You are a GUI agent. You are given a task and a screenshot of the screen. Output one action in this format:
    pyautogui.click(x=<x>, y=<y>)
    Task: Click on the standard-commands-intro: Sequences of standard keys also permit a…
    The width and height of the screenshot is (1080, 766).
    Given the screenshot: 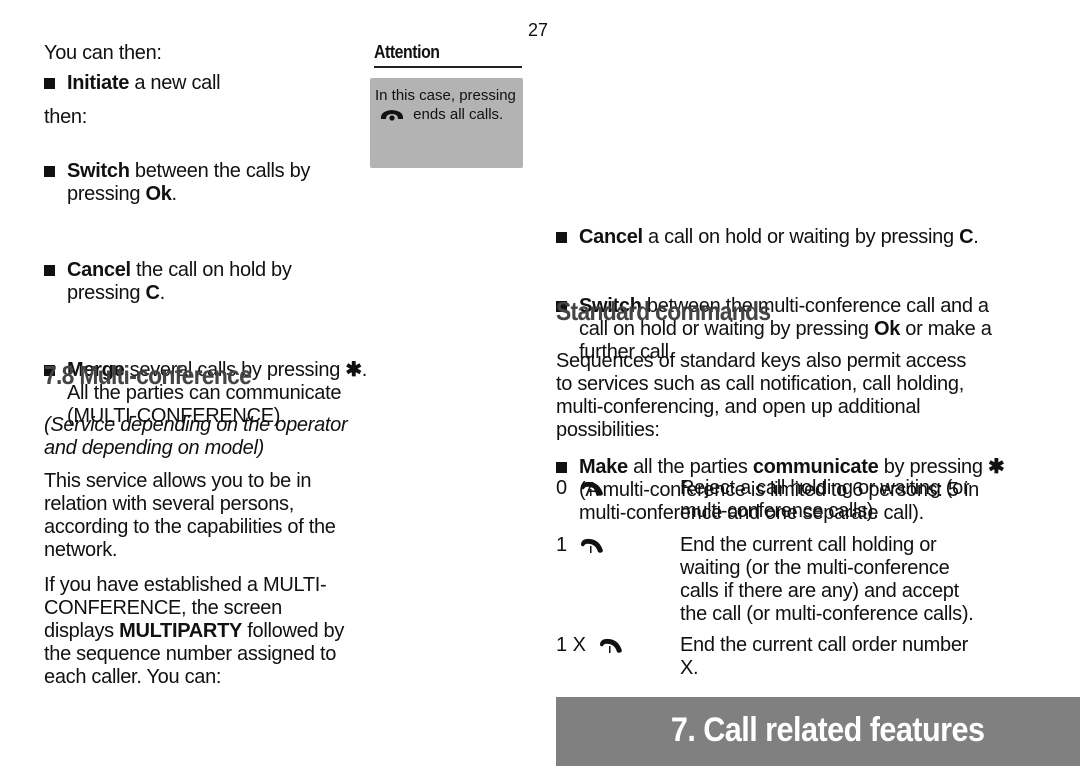 What is the action you would take?
    pyautogui.click(x=761, y=395)
    